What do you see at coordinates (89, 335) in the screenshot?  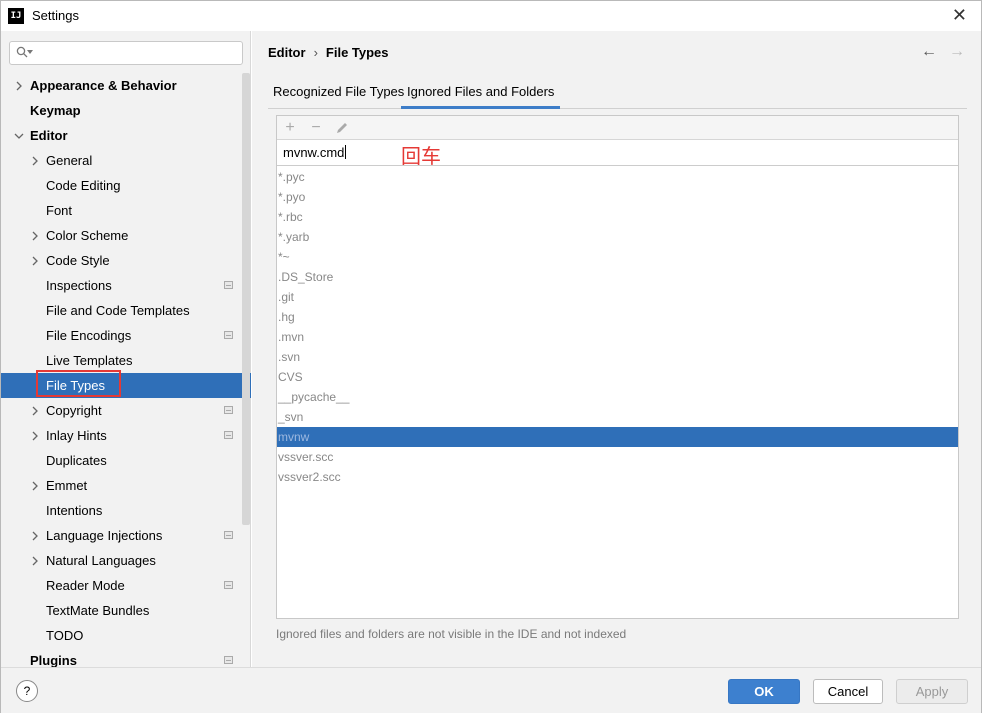 I see `sidebar-item-label: File Encodings` at bounding box center [89, 335].